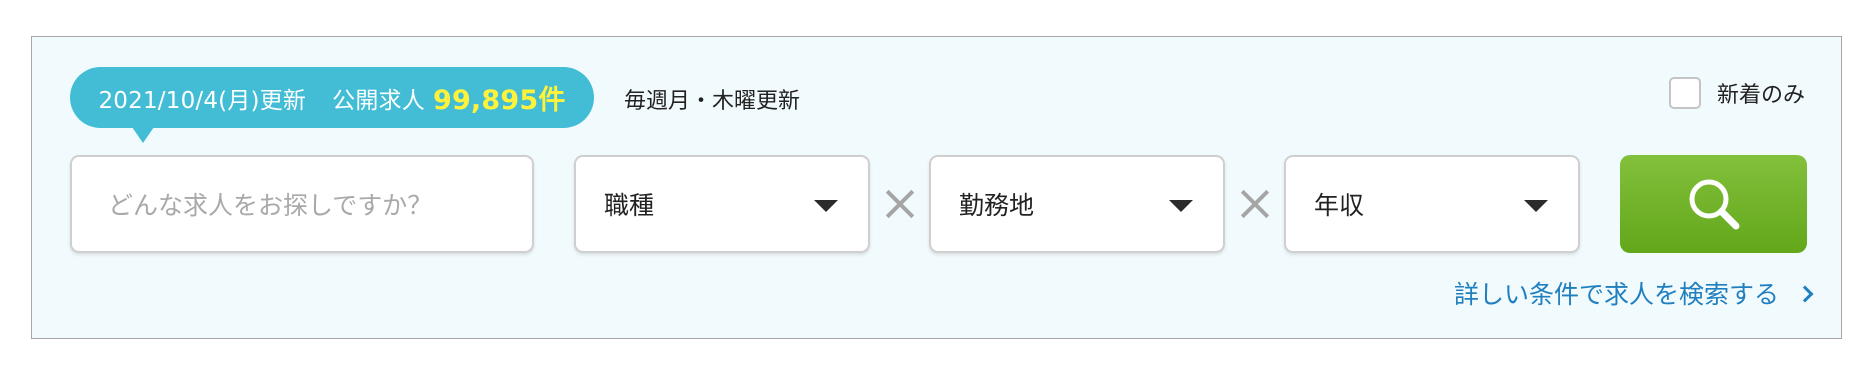 Image resolution: width=1874 pixels, height=374 pixels. Describe the element at coordinates (270, 205) in the screenshot. I see `keyword-placeholder: どんな求人をお探しですか？` at that location.